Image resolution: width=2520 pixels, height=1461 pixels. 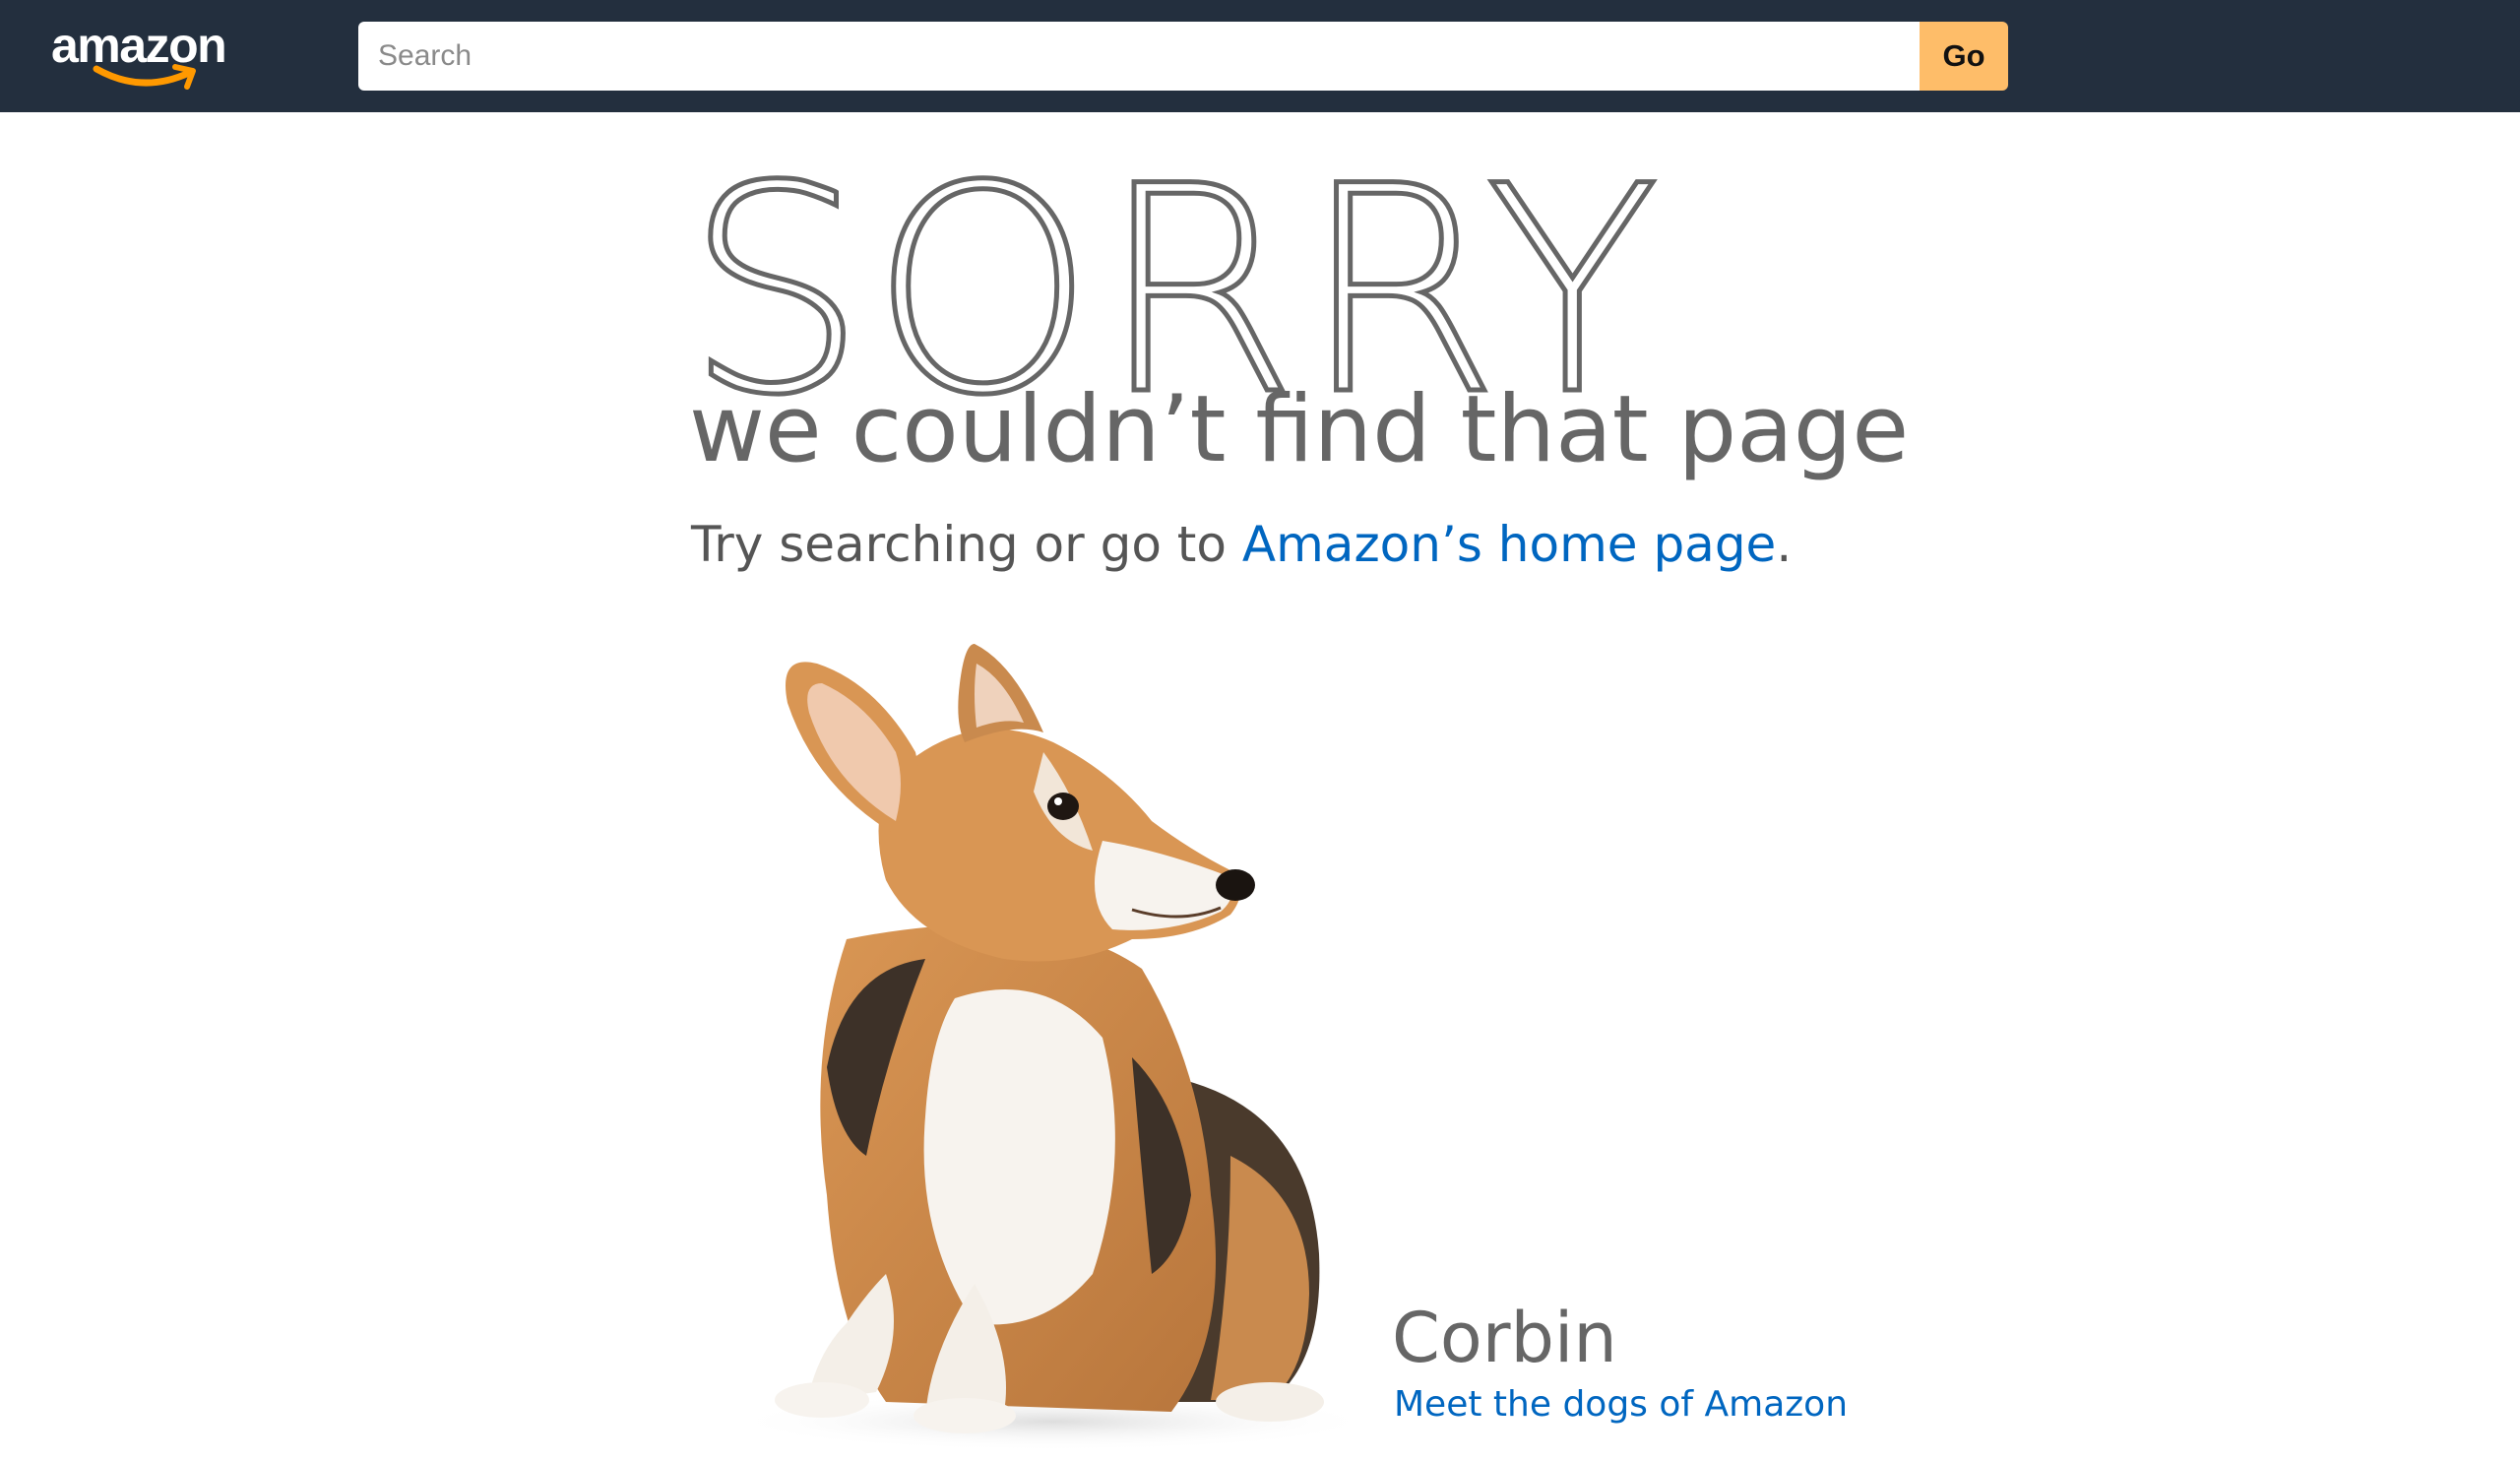 I want to click on smile-arrow-icon, so click(x=144, y=77).